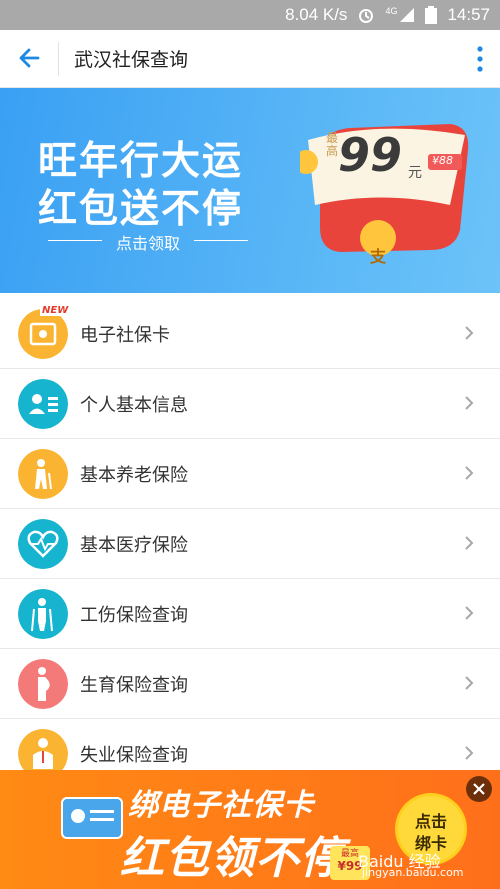 The width and height of the screenshot is (500, 889). Describe the element at coordinates (430, 821) in the screenshot. I see `bind-card-line1: 点击` at that location.